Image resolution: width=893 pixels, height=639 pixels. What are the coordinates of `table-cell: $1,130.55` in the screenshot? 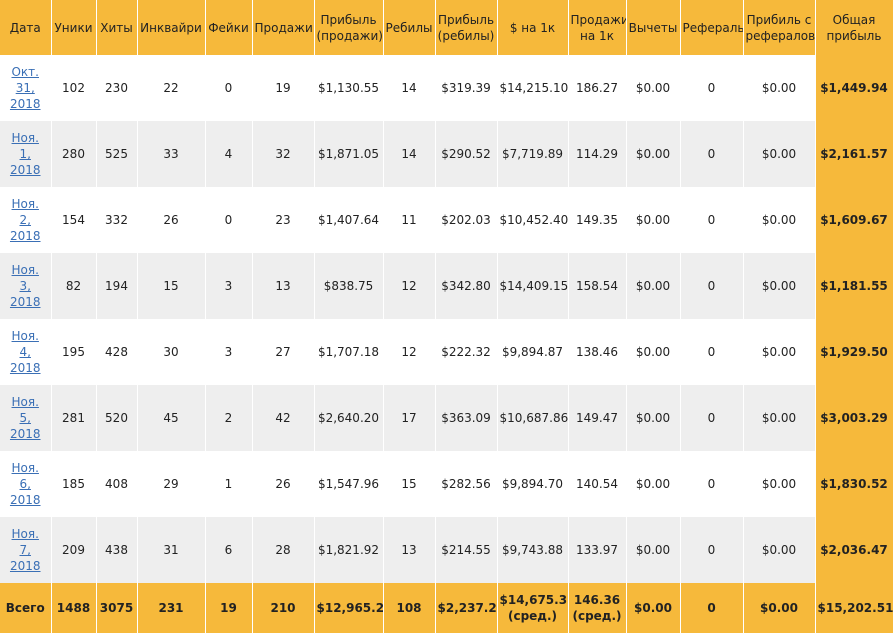 It's located at (349, 88).